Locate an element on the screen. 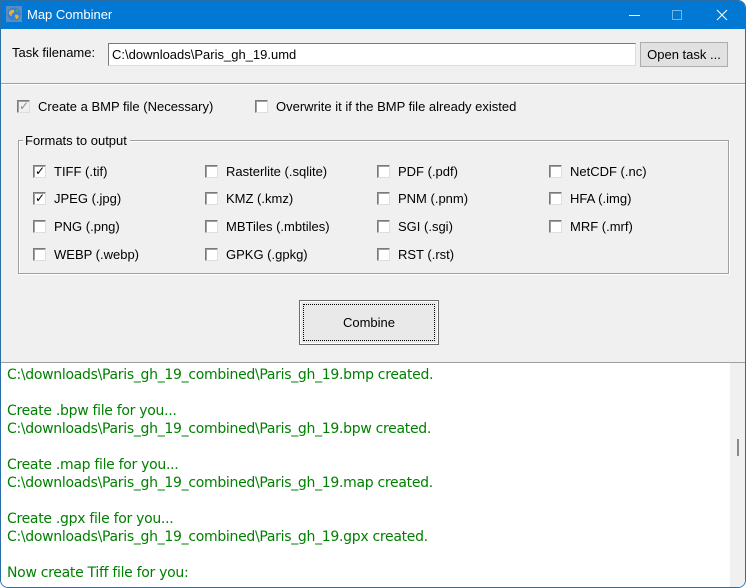  format-checkbox: ✓ TIFF (.tif) is located at coordinates (70, 171).